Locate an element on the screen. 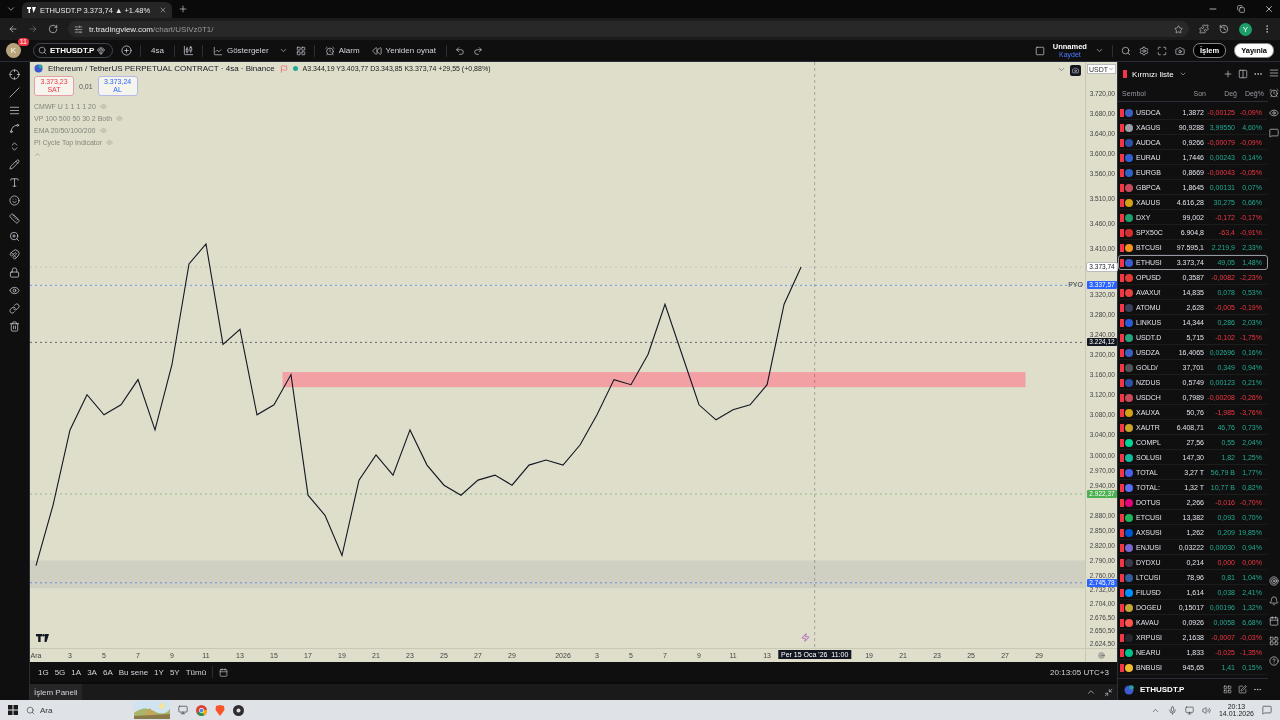  restore-icon is located at coordinates (1241, 9).